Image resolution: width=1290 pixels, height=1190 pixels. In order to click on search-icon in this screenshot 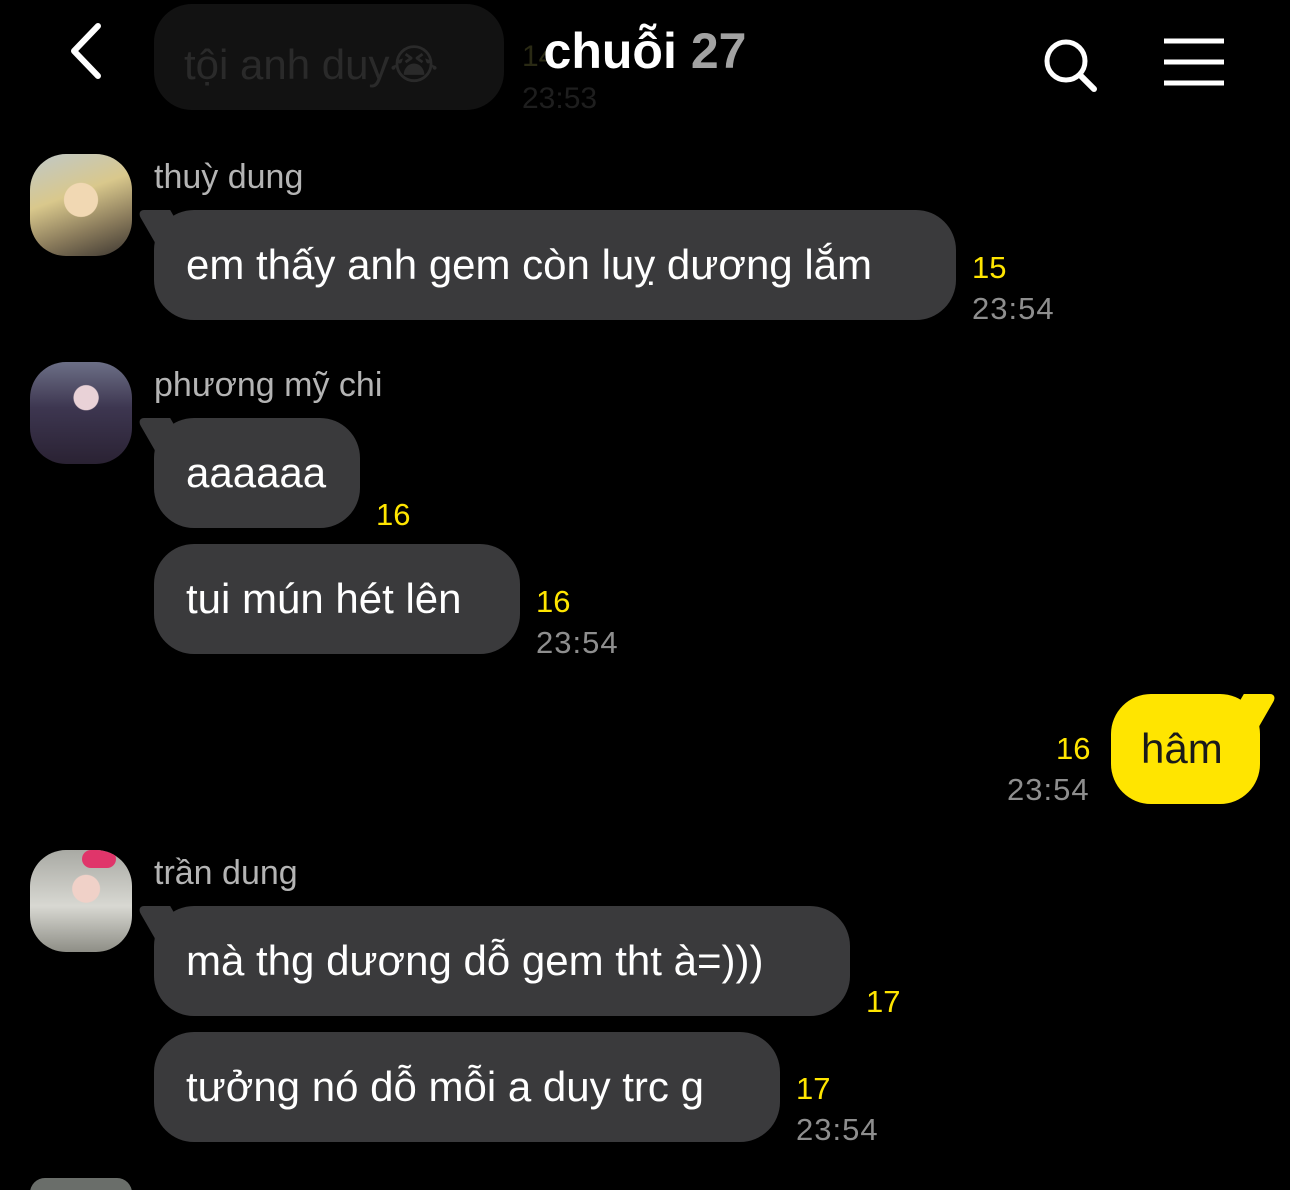, I will do `click(1070, 65)`.